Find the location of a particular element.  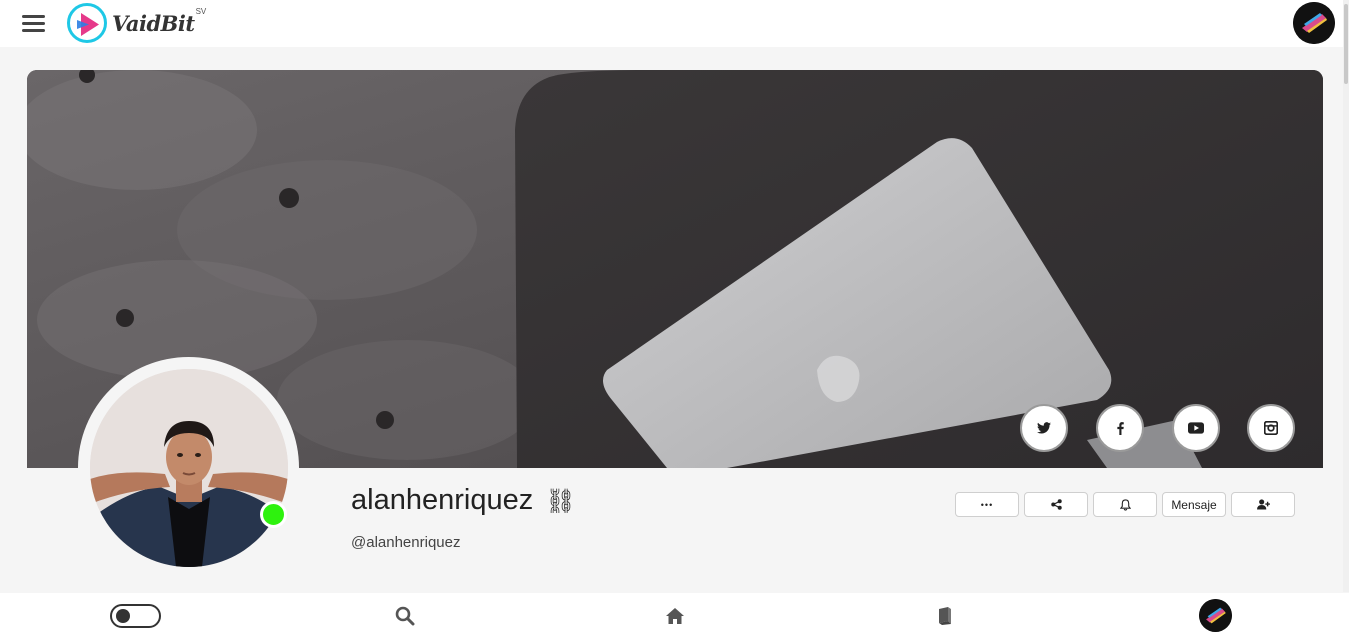

instagram-icon is located at coordinates (1271, 428).